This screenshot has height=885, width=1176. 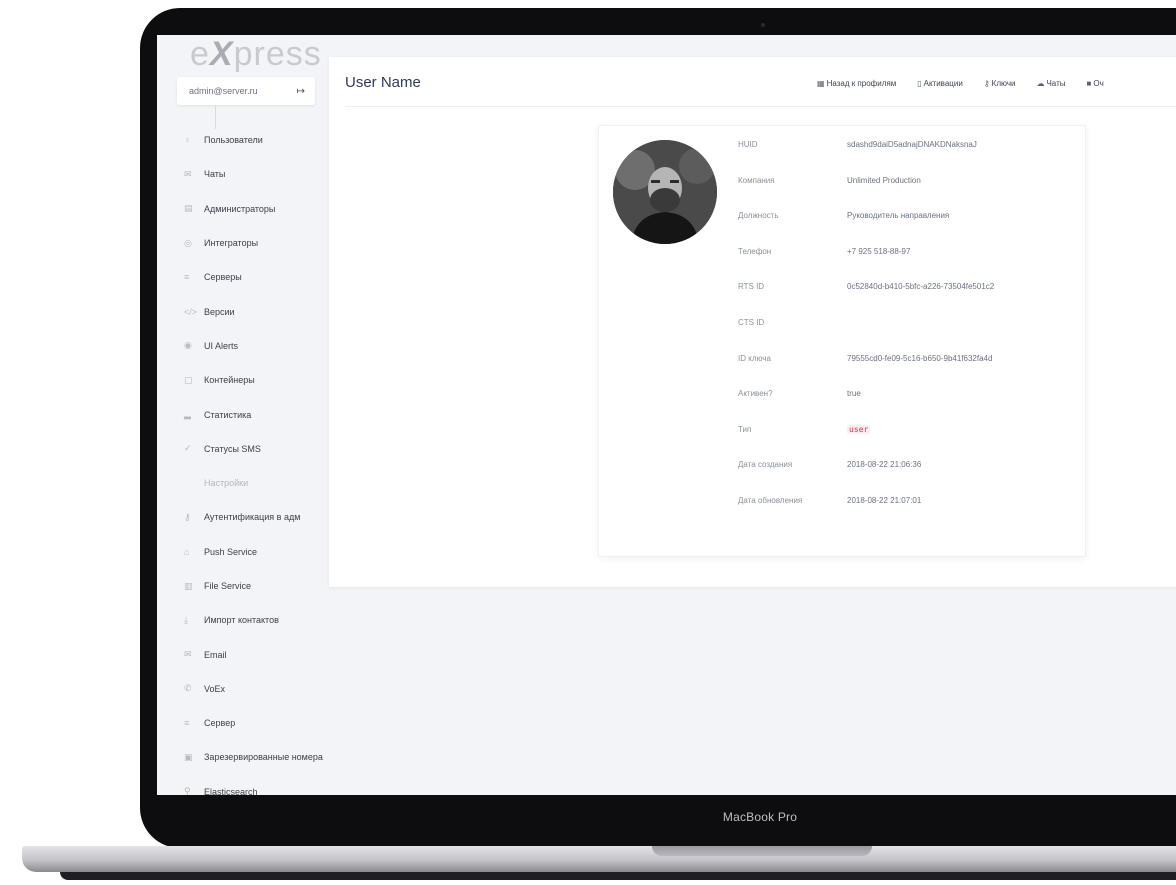 I want to click on sidebar-item-server: ≡ Сервер, so click(x=252, y=723).